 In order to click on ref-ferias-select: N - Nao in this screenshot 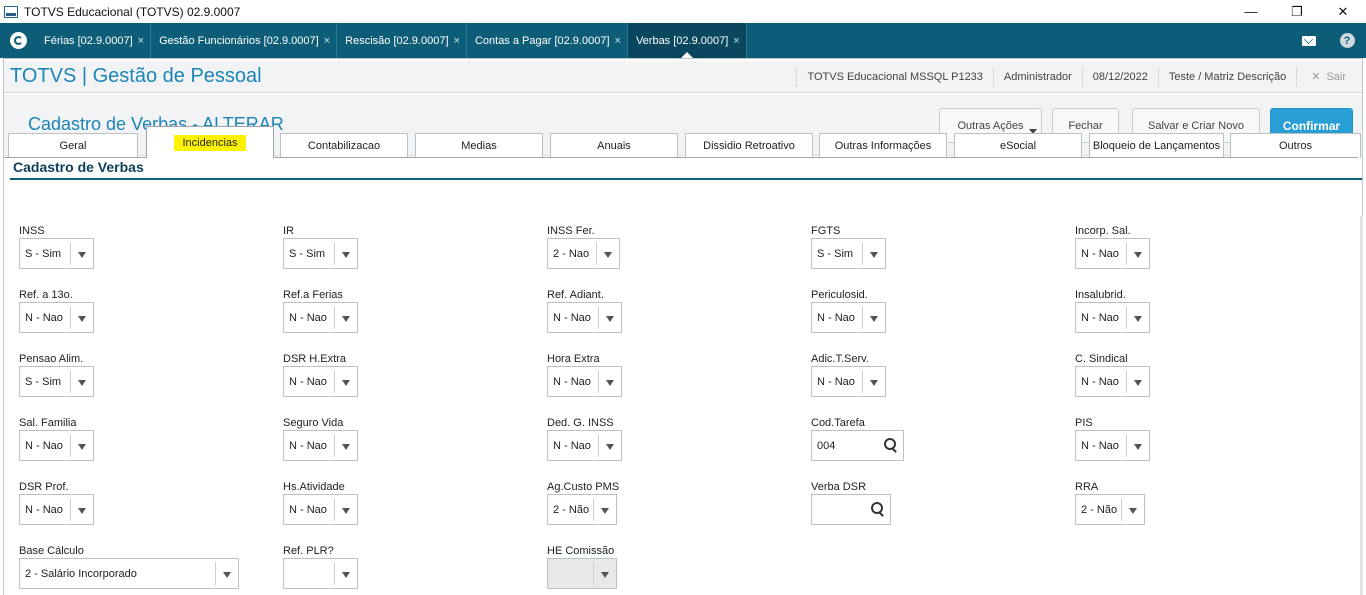, I will do `click(320, 317)`.